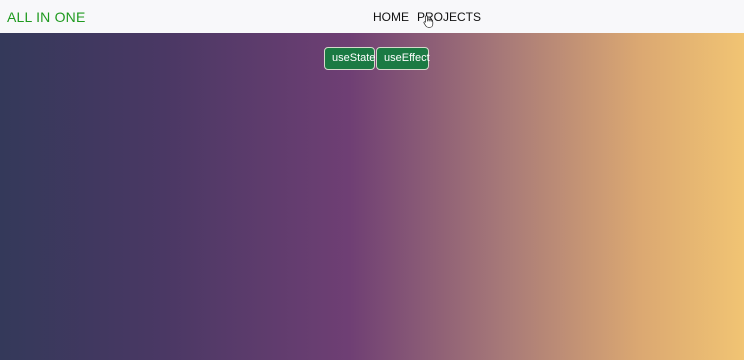 The image size is (744, 360). What do you see at coordinates (46, 17) in the screenshot?
I see `brand-link: ALL IN ONE` at bounding box center [46, 17].